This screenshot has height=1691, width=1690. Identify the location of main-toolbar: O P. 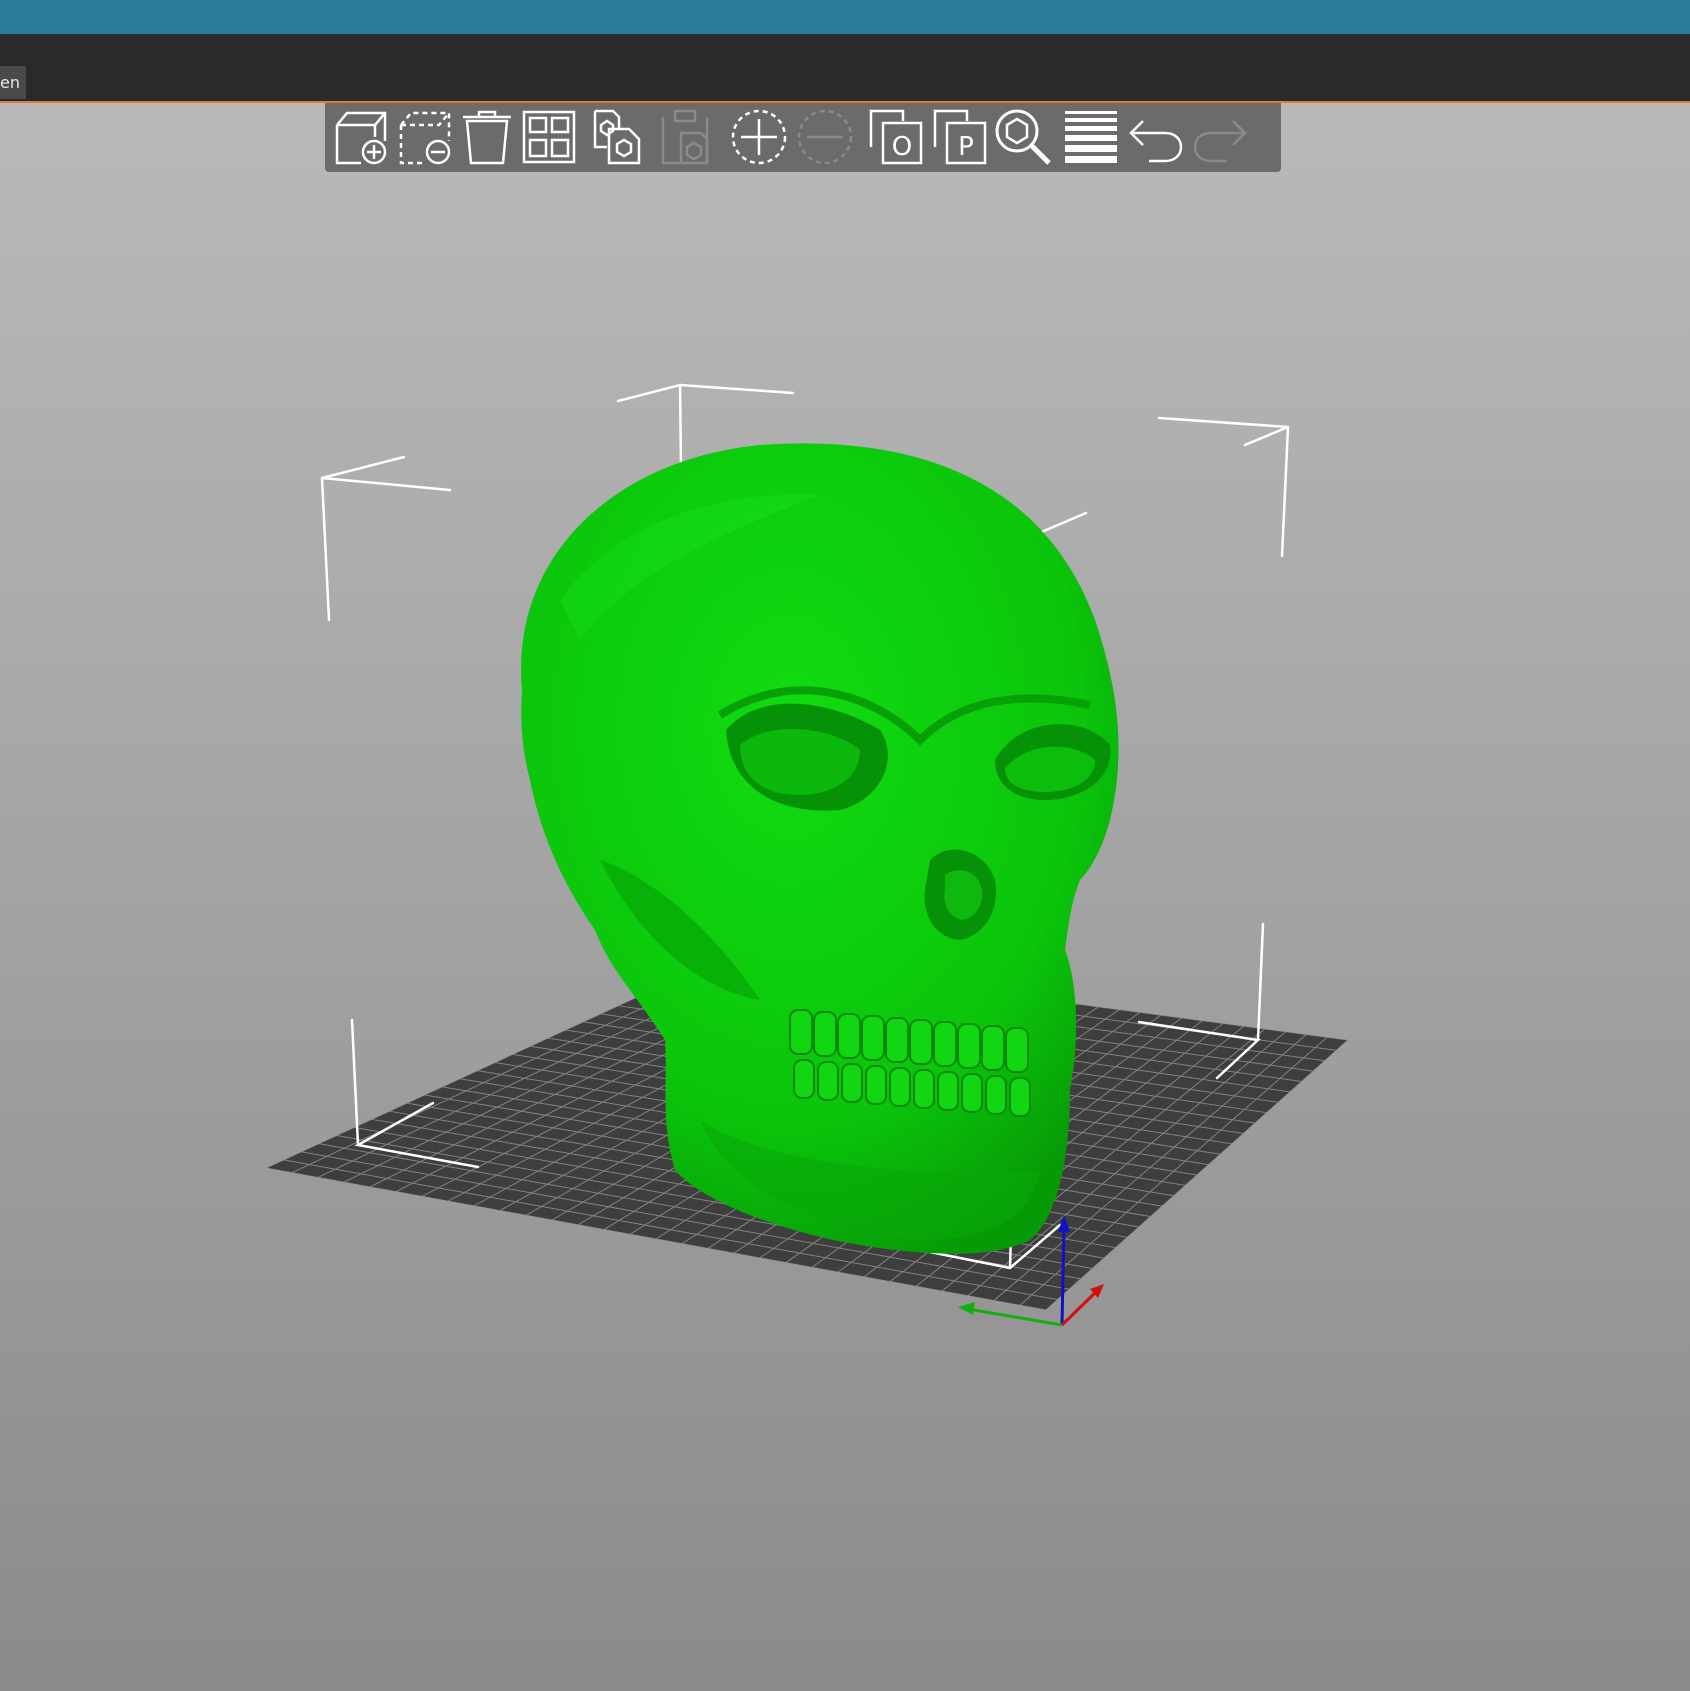
(803, 137).